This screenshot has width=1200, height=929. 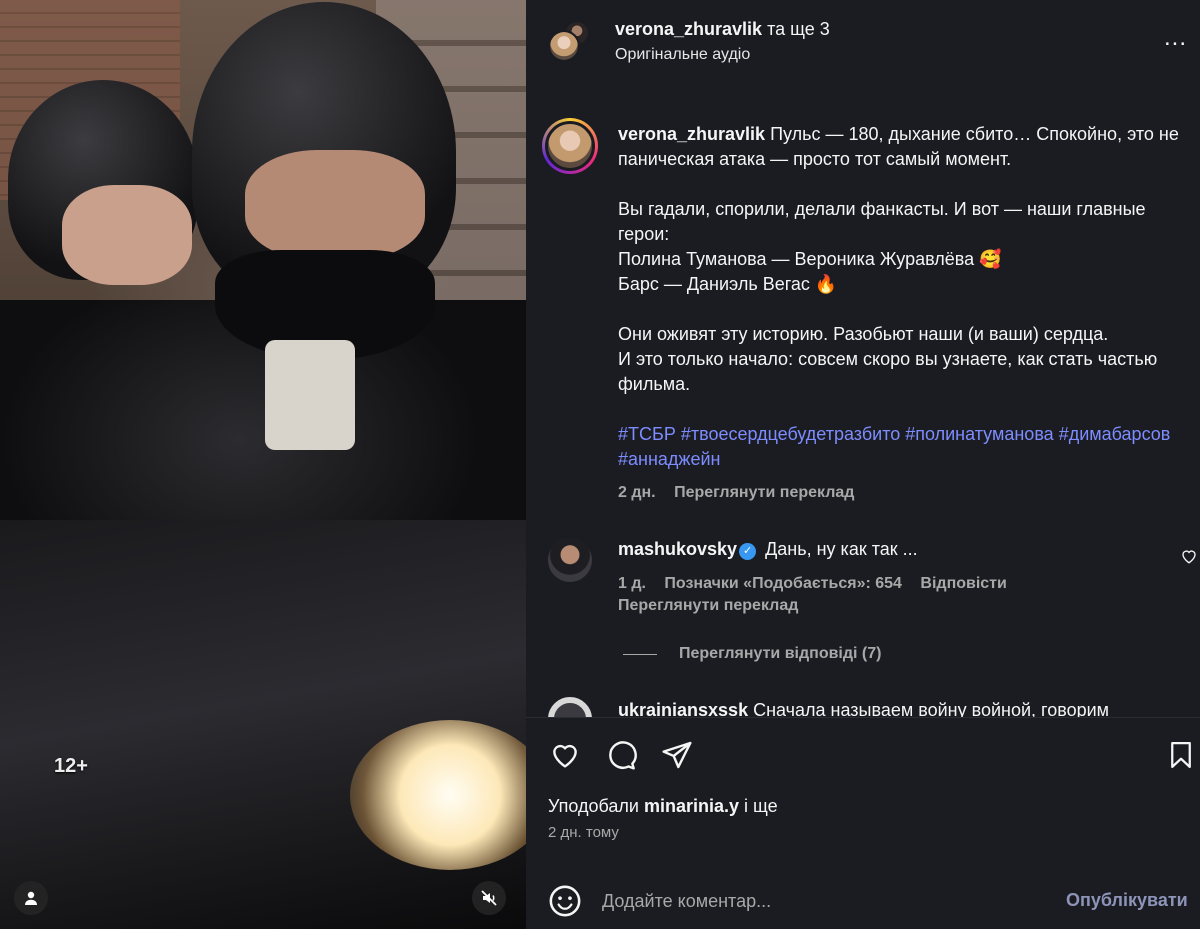 I want to click on tagged-users-button, so click(x=31, y=898).